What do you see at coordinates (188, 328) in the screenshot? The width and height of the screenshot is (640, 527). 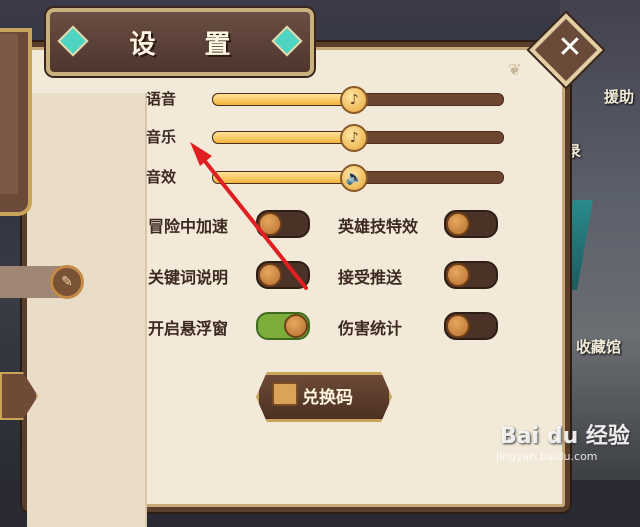 I see `option-label-floating-window: 开启悬浮窗` at bounding box center [188, 328].